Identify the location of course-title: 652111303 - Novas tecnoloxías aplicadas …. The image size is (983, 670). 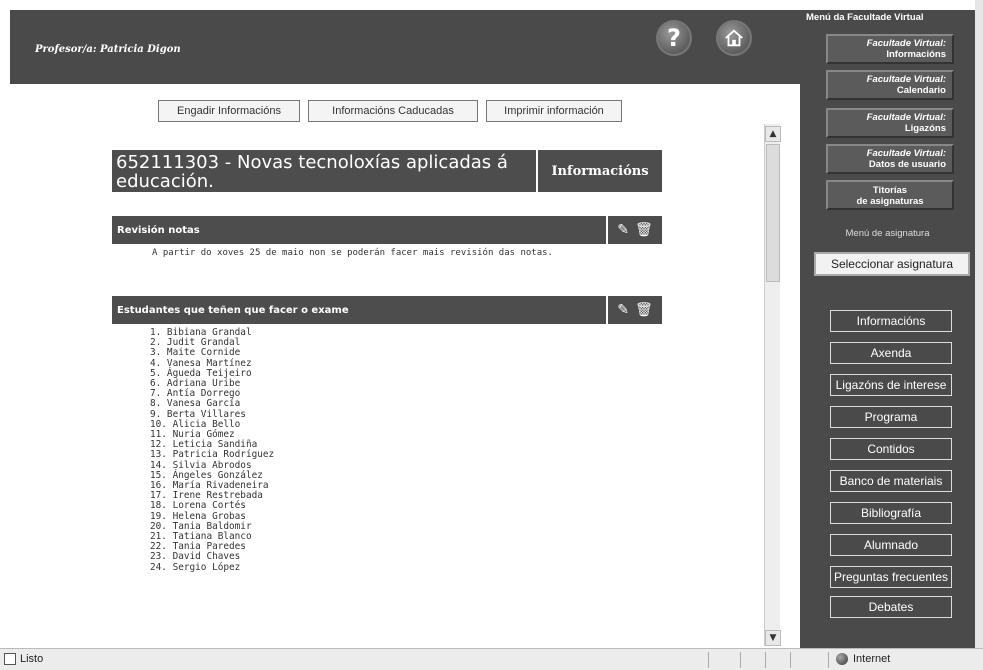
(324, 171).